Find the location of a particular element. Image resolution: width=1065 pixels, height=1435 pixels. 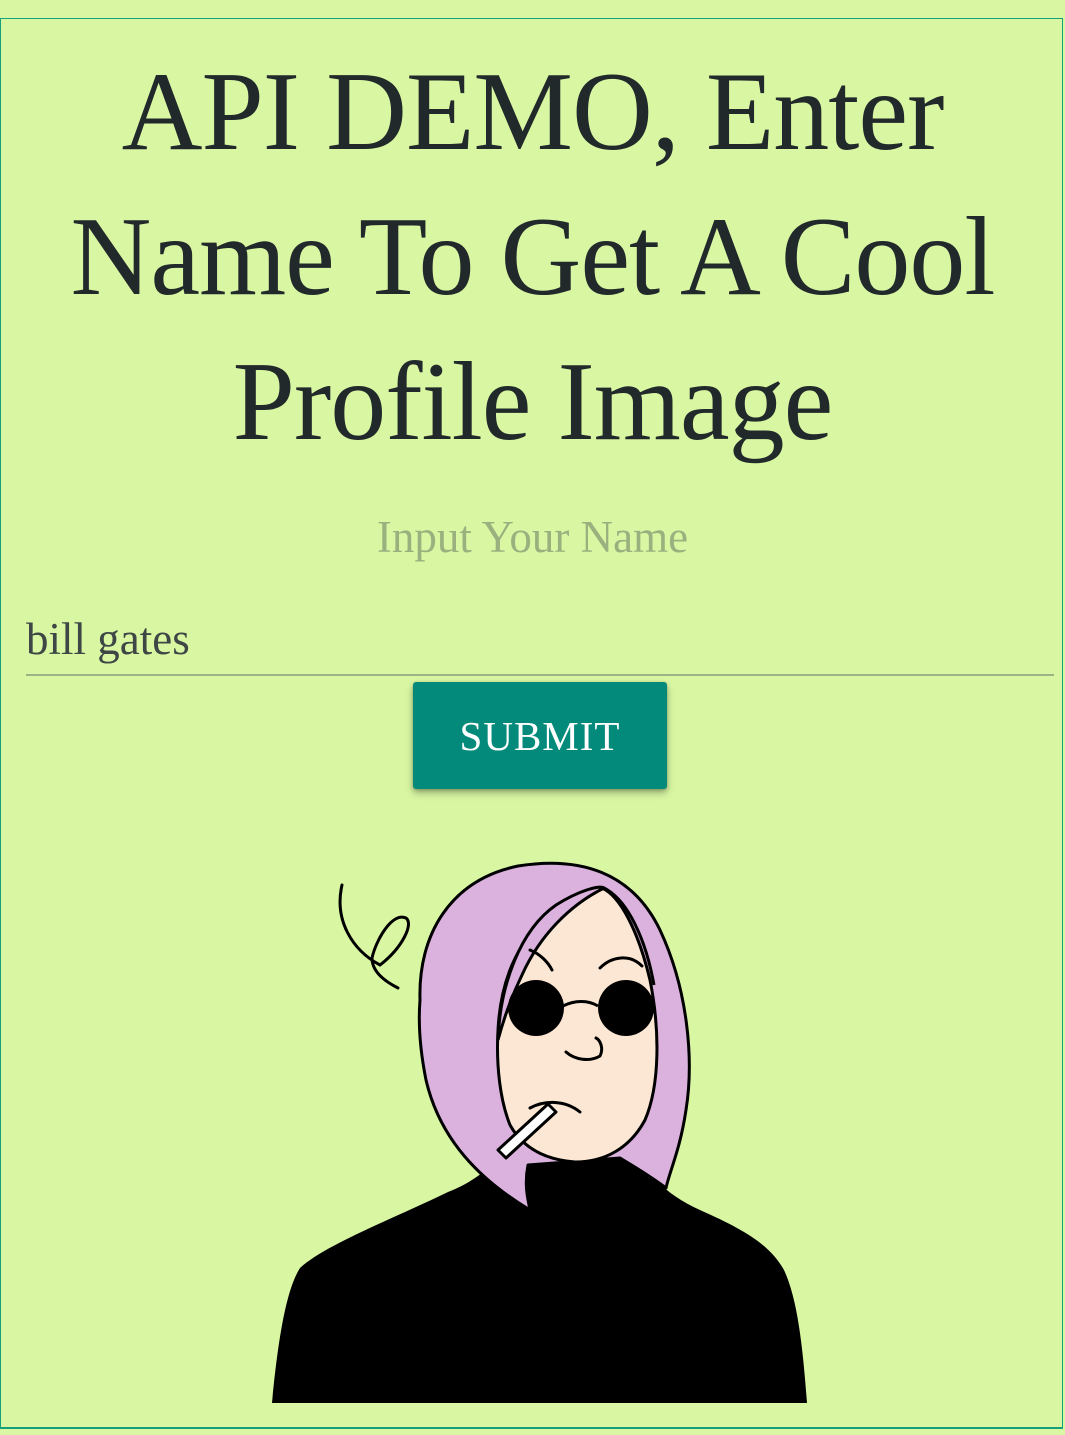

name-input is located at coordinates (540, 640).